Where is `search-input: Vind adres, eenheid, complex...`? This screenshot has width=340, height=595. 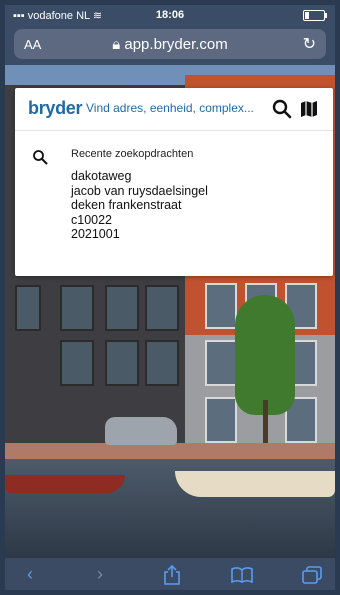 search-input: Vind adres, eenheid, complex... is located at coordinates (180, 108).